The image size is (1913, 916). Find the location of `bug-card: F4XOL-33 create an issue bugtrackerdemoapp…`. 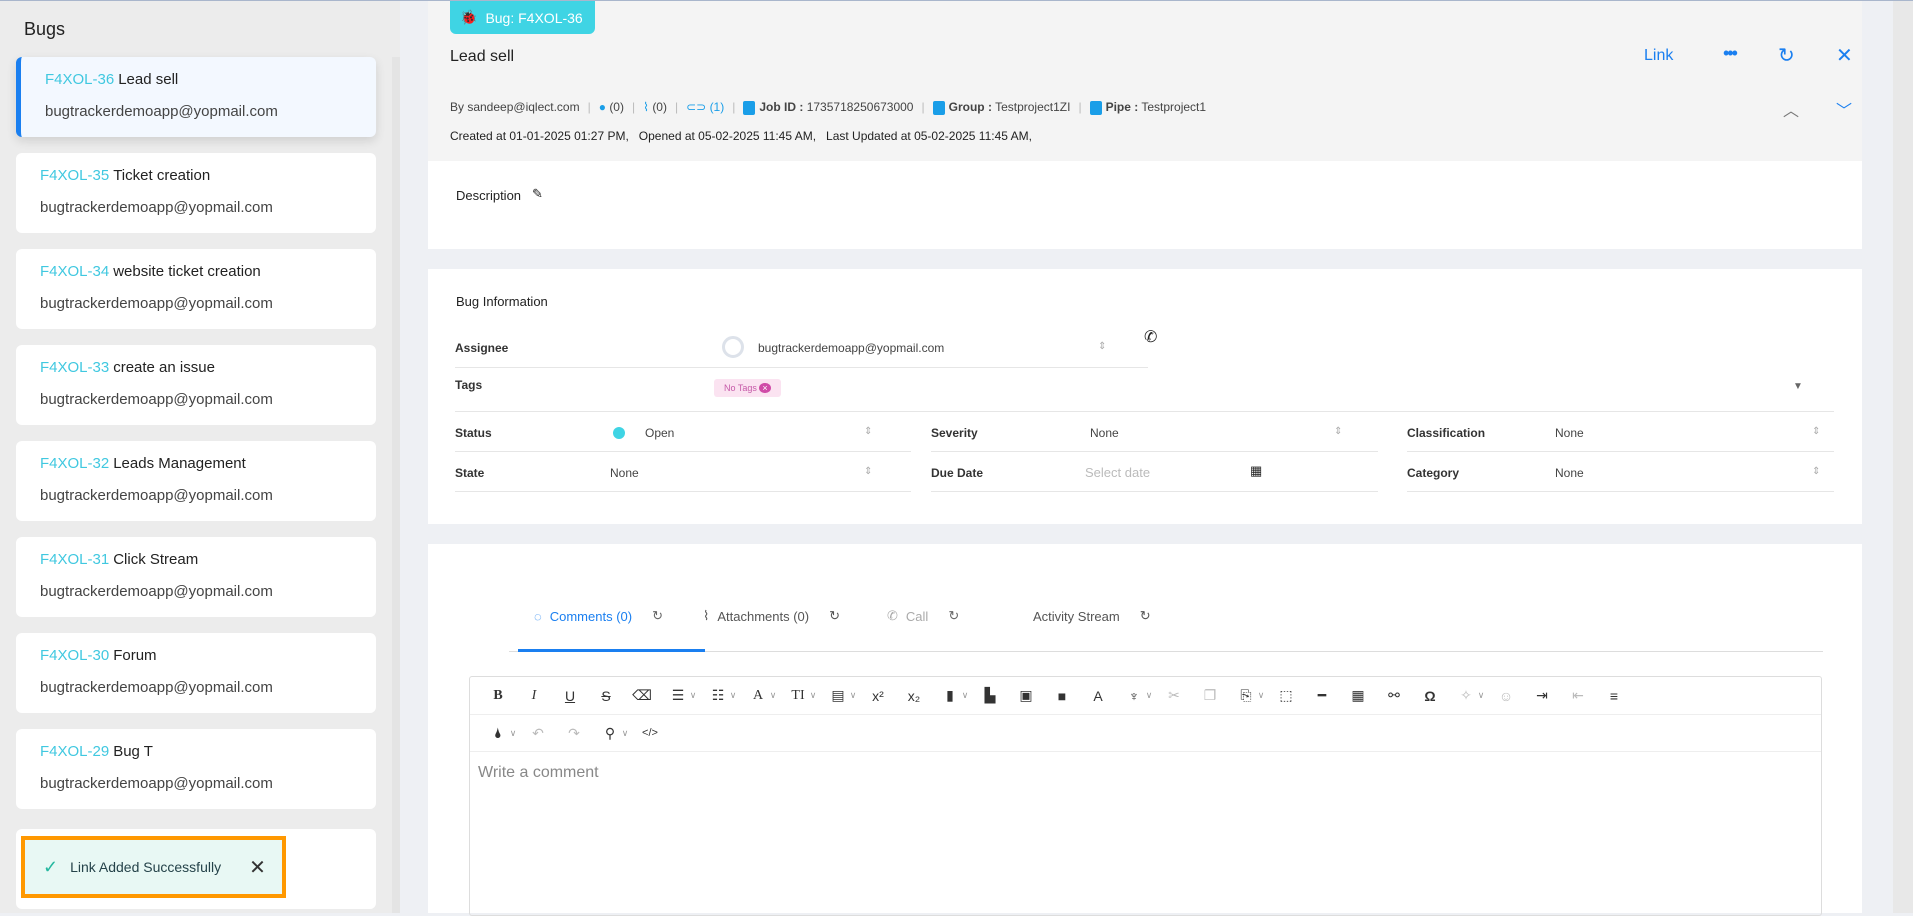

bug-card: F4XOL-33 create an issue bugtrackerdemoapp… is located at coordinates (196, 385).